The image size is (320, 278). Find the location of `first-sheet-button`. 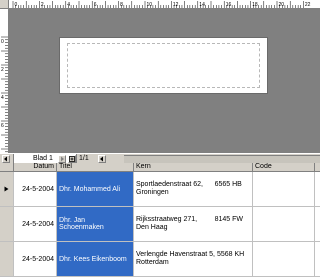

first-sheet-button is located at coordinates (6, 159).